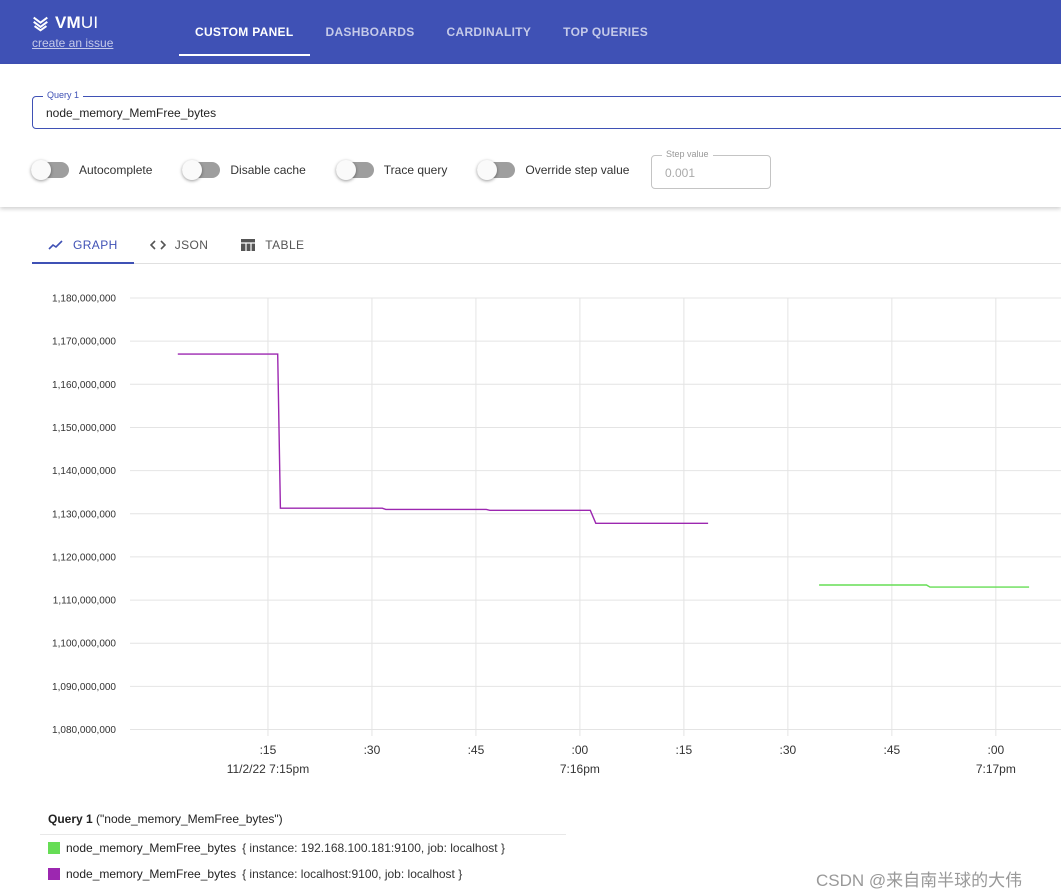 The height and width of the screenshot is (896, 1061). I want to click on override-step-toggle: Override step value, so click(553, 170).